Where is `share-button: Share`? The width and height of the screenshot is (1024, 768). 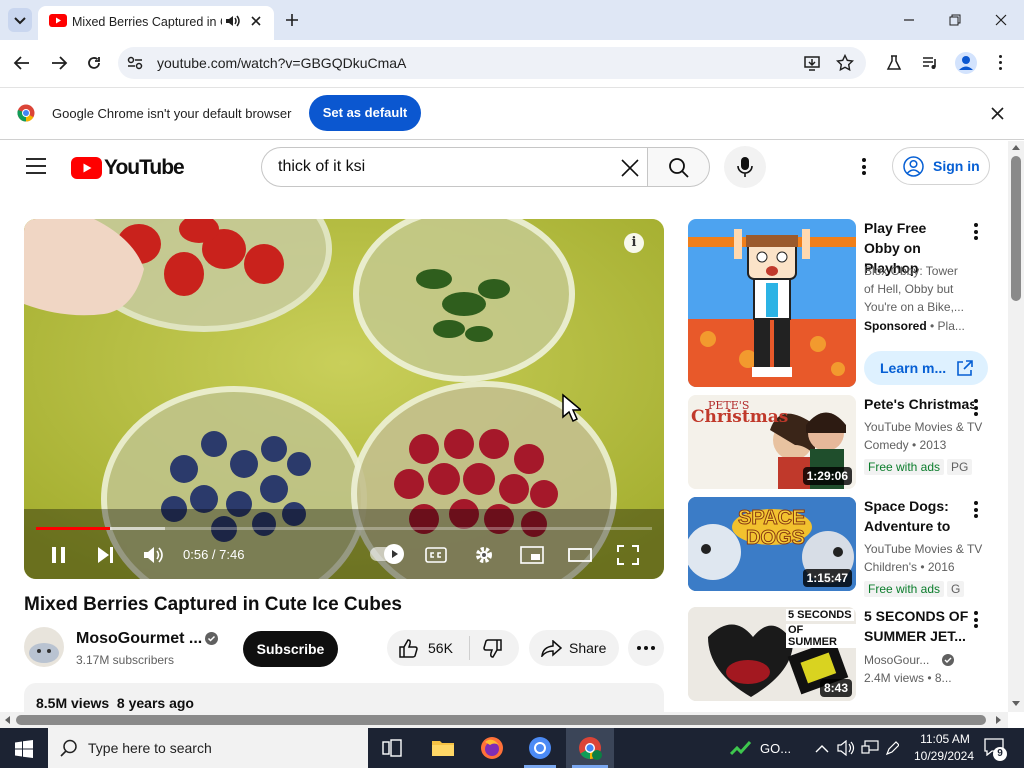 share-button: Share is located at coordinates (574, 648).